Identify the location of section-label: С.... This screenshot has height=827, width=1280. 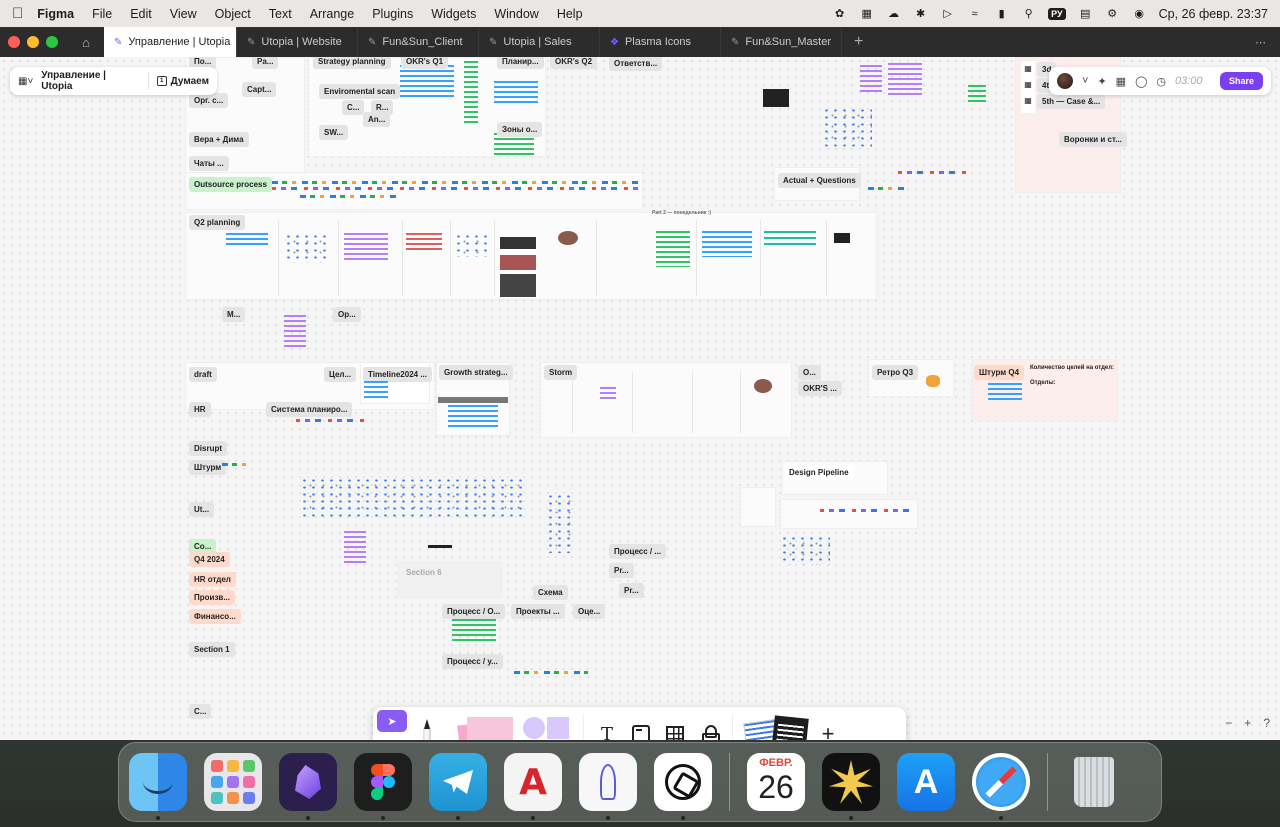
(200, 711).